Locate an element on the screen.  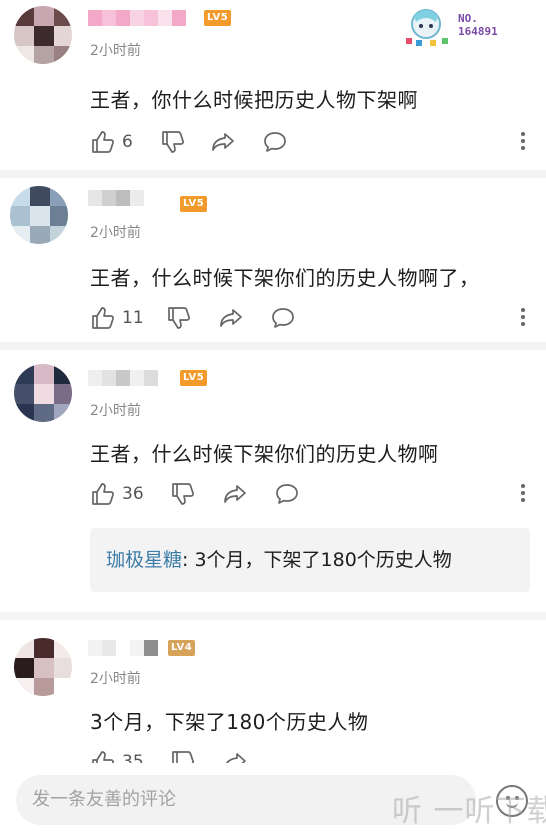
reply-author: 珈极星糖 is located at coordinates (144, 560).